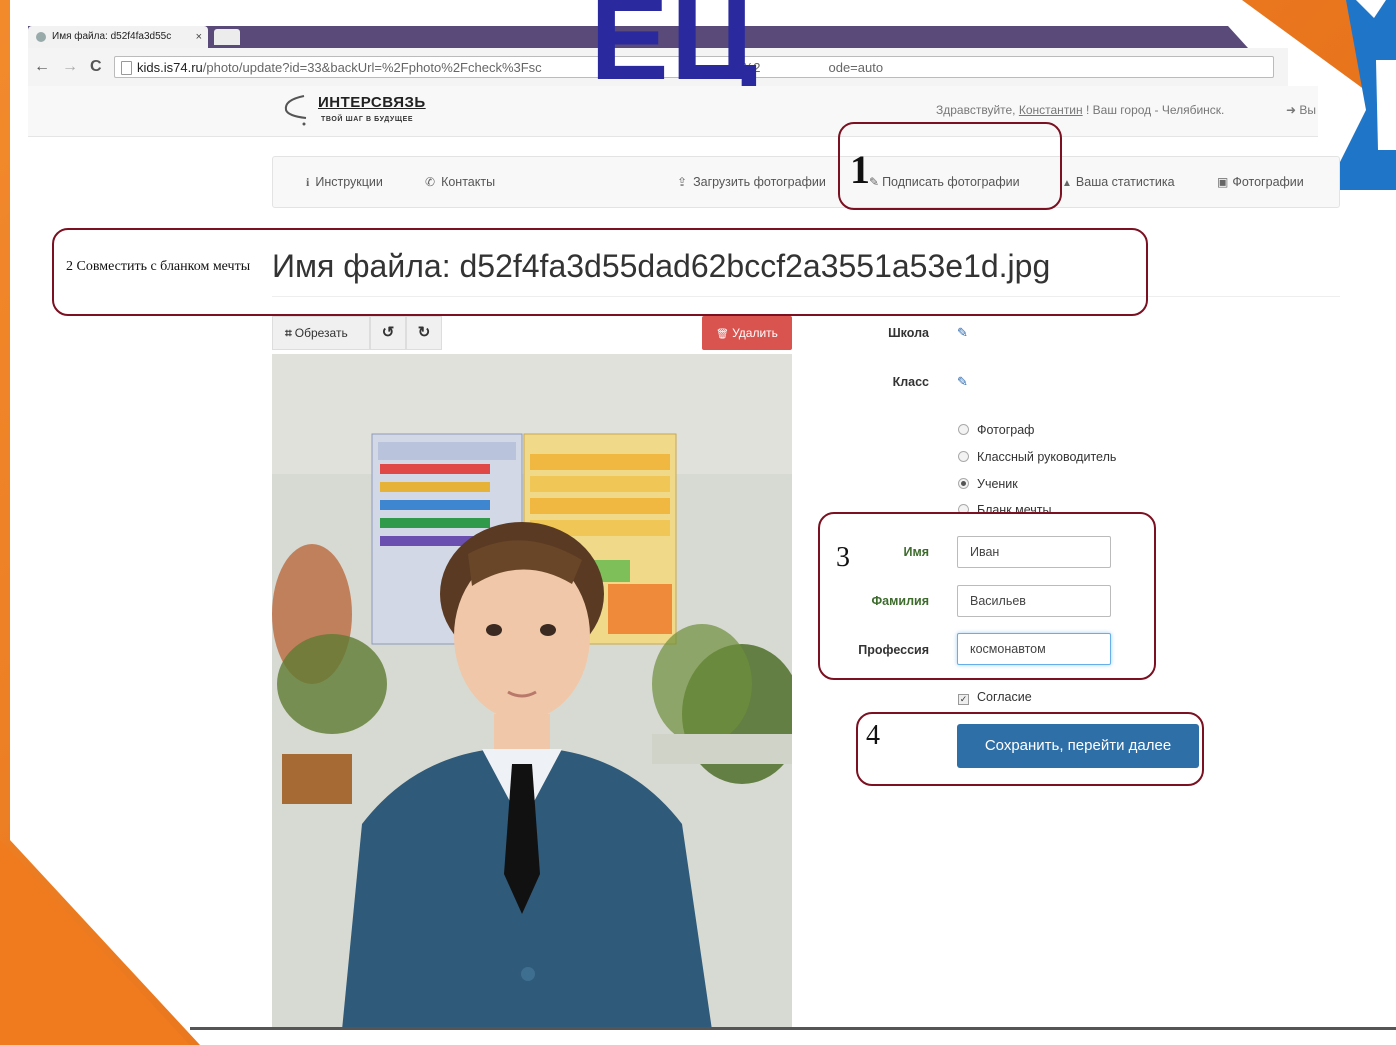  What do you see at coordinates (860, 169) in the screenshot?
I see `annotation-number-1: 1` at bounding box center [860, 169].